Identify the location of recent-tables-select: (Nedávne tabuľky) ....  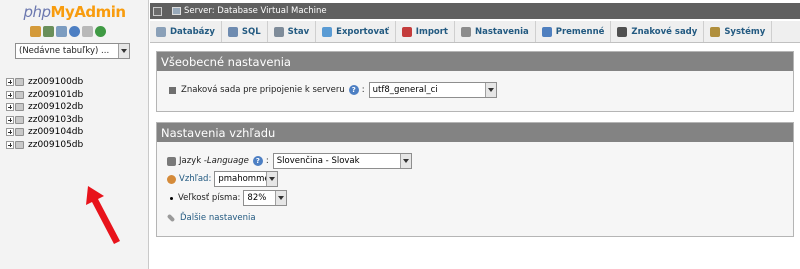
(72, 51).